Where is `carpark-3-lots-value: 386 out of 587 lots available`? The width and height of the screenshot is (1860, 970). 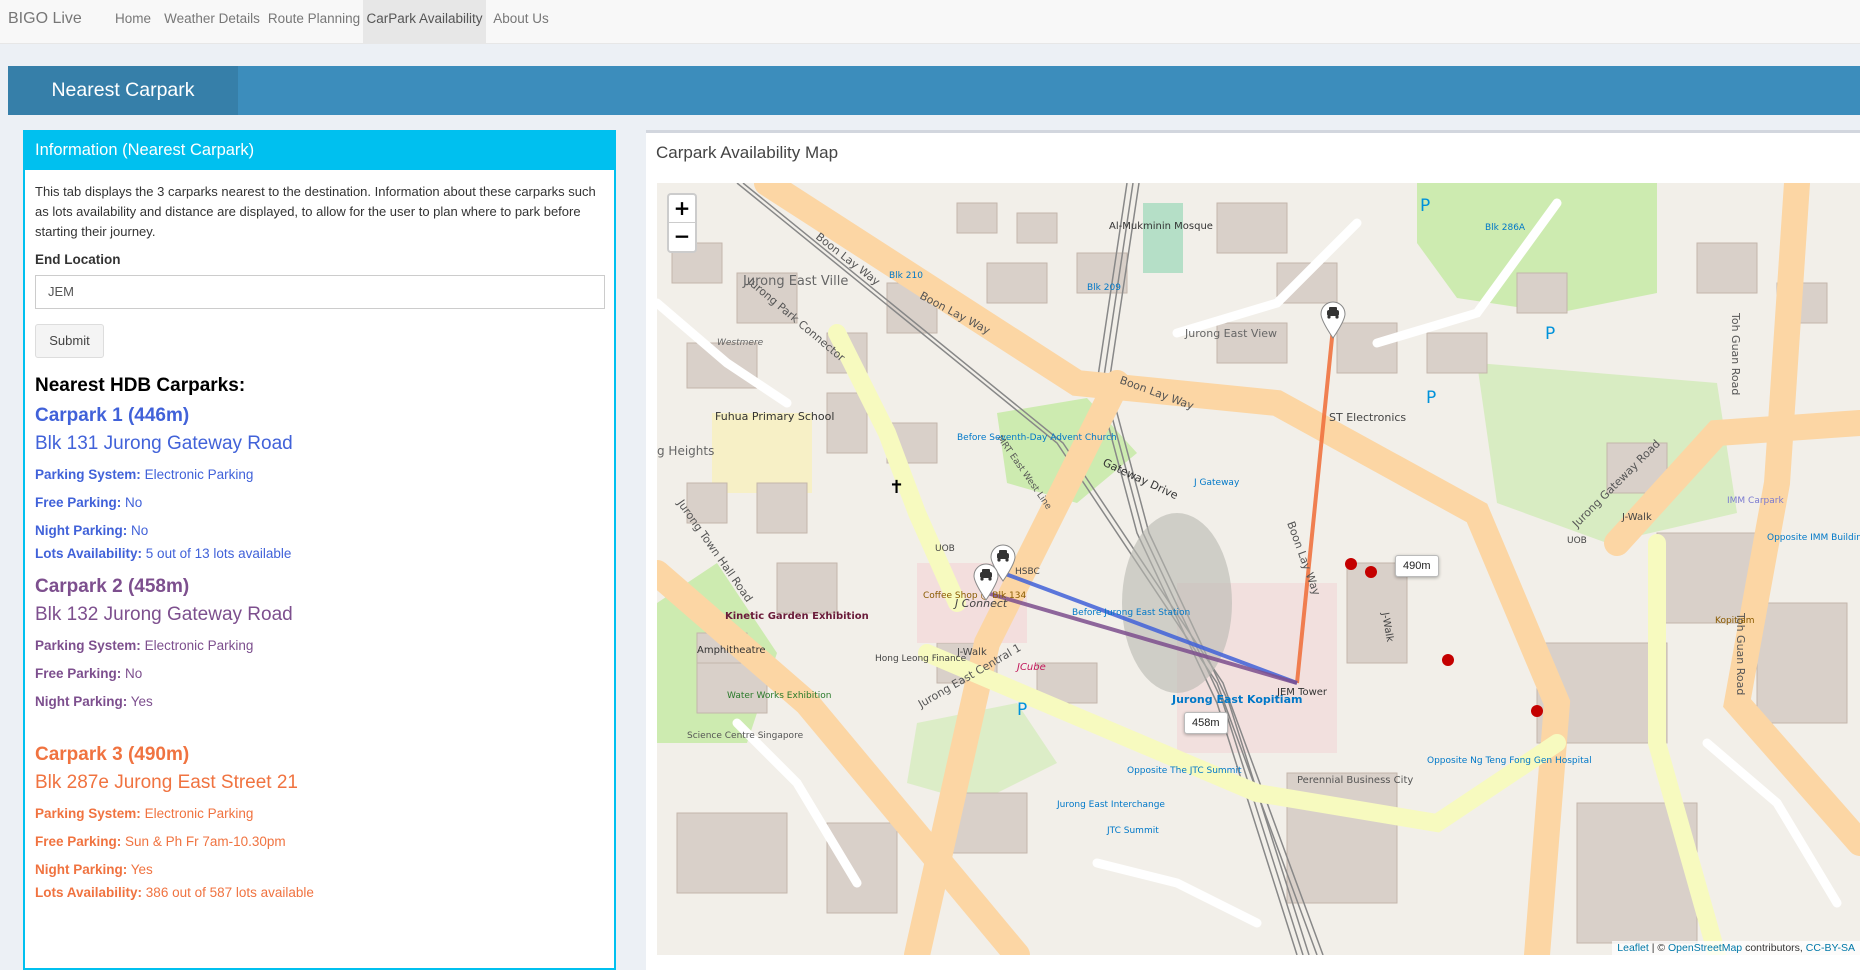
carpark-3-lots-value: 386 out of 587 lots available is located at coordinates (229, 892).